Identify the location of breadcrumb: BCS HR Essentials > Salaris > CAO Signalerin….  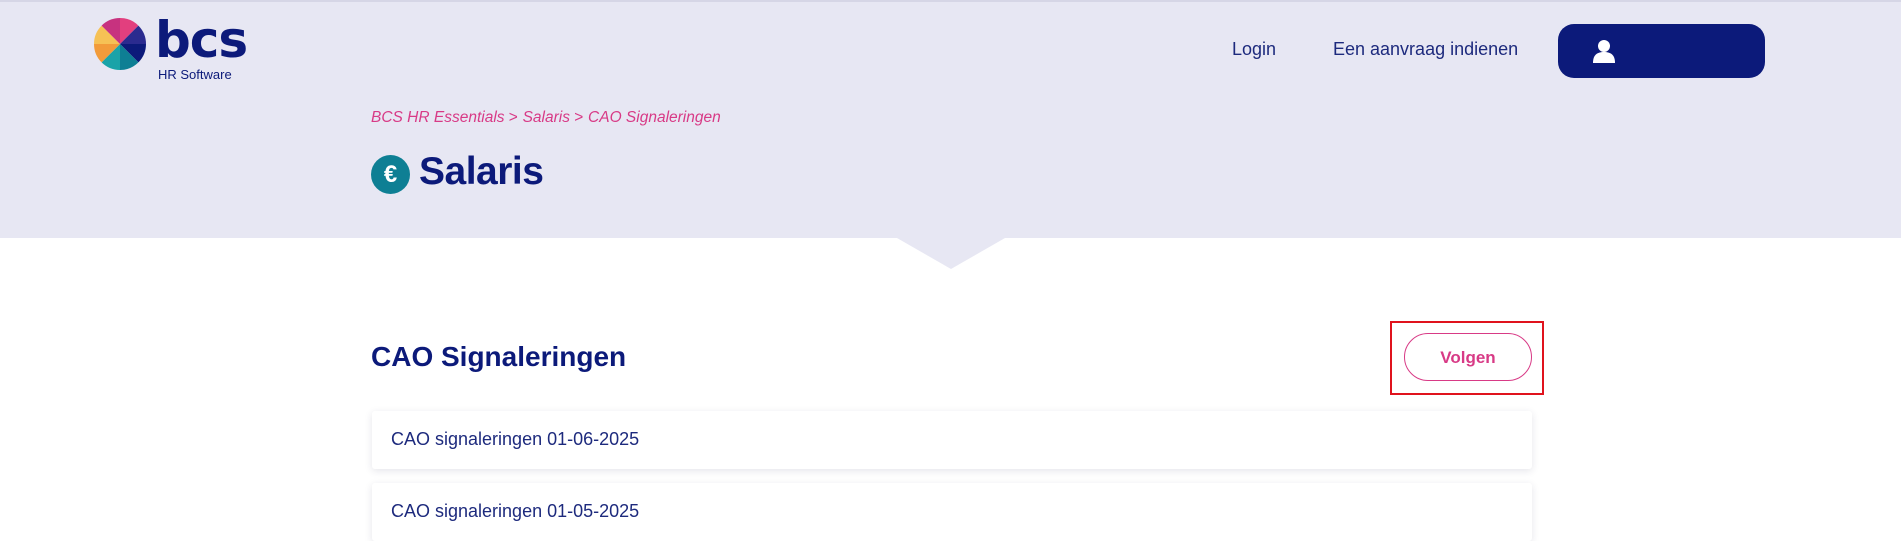
(546, 118).